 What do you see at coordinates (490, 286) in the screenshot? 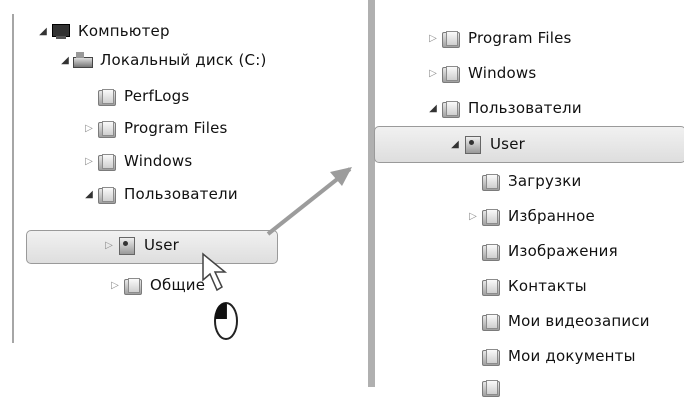
I see `contacts-folder-icon` at bounding box center [490, 286].